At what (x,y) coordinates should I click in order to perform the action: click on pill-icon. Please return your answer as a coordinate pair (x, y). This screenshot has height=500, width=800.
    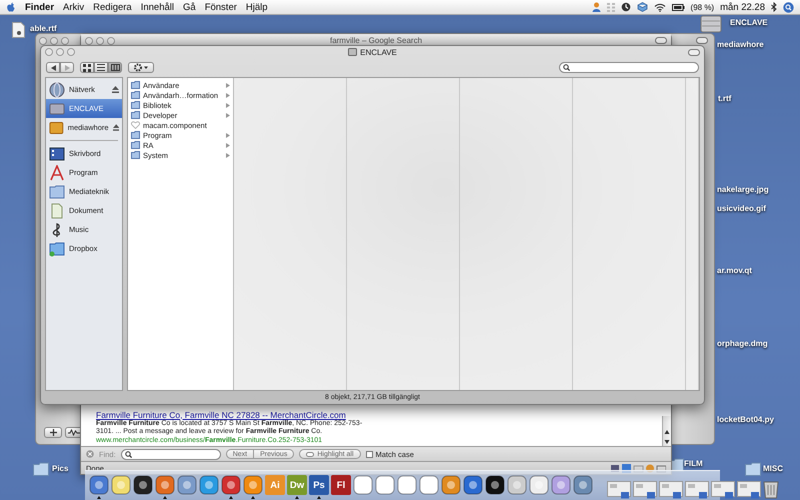
    Looking at the image, I should click on (310, 454).